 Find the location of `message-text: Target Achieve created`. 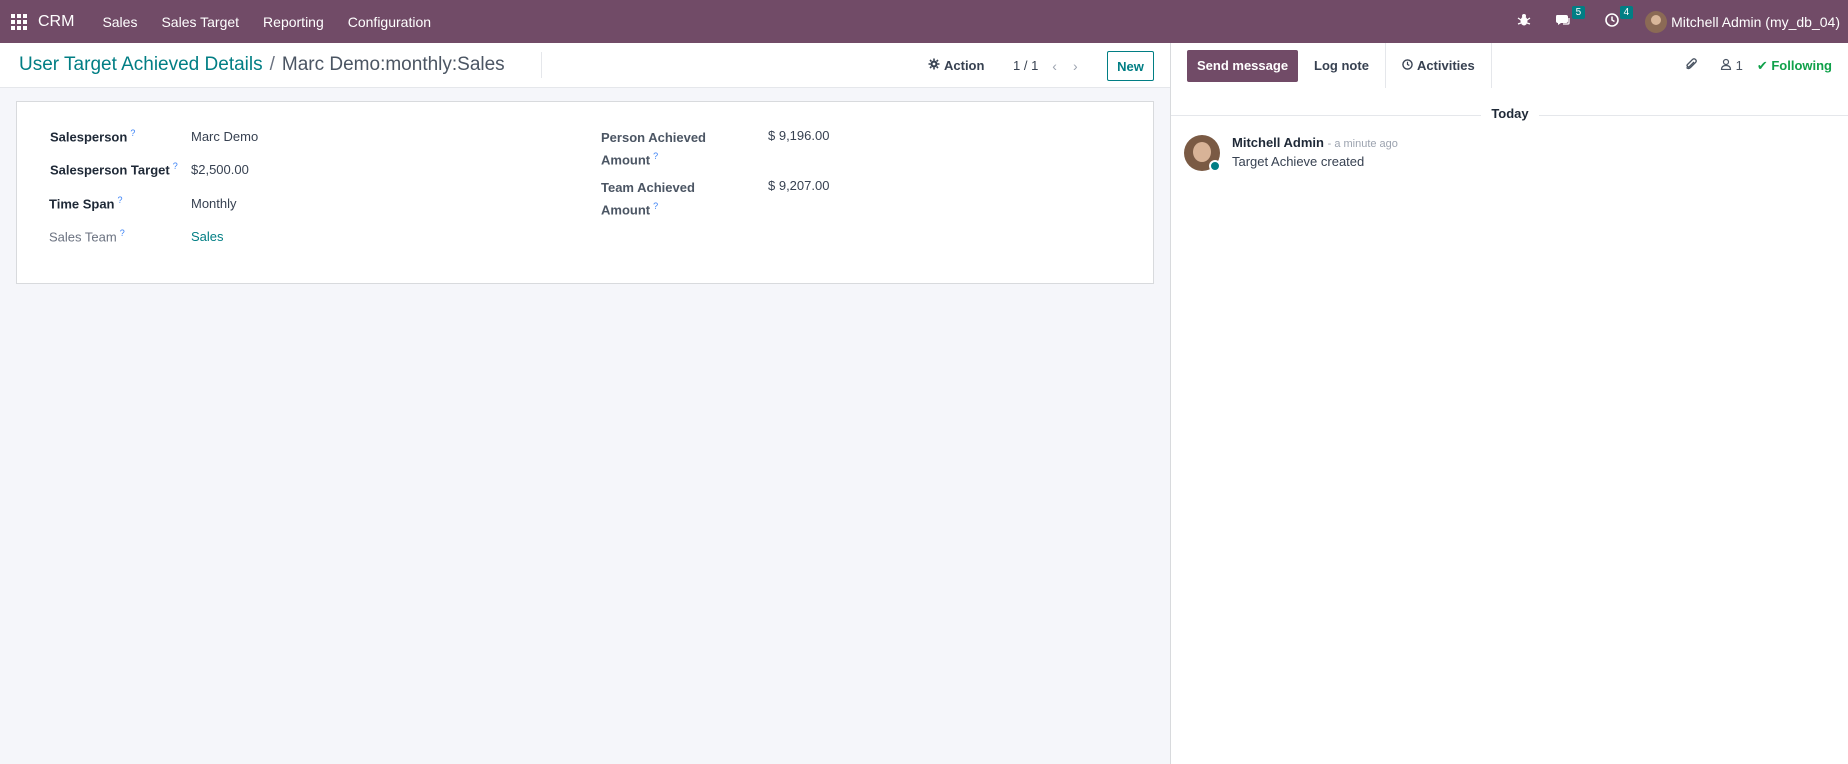

message-text: Target Achieve created is located at coordinates (1298, 161).